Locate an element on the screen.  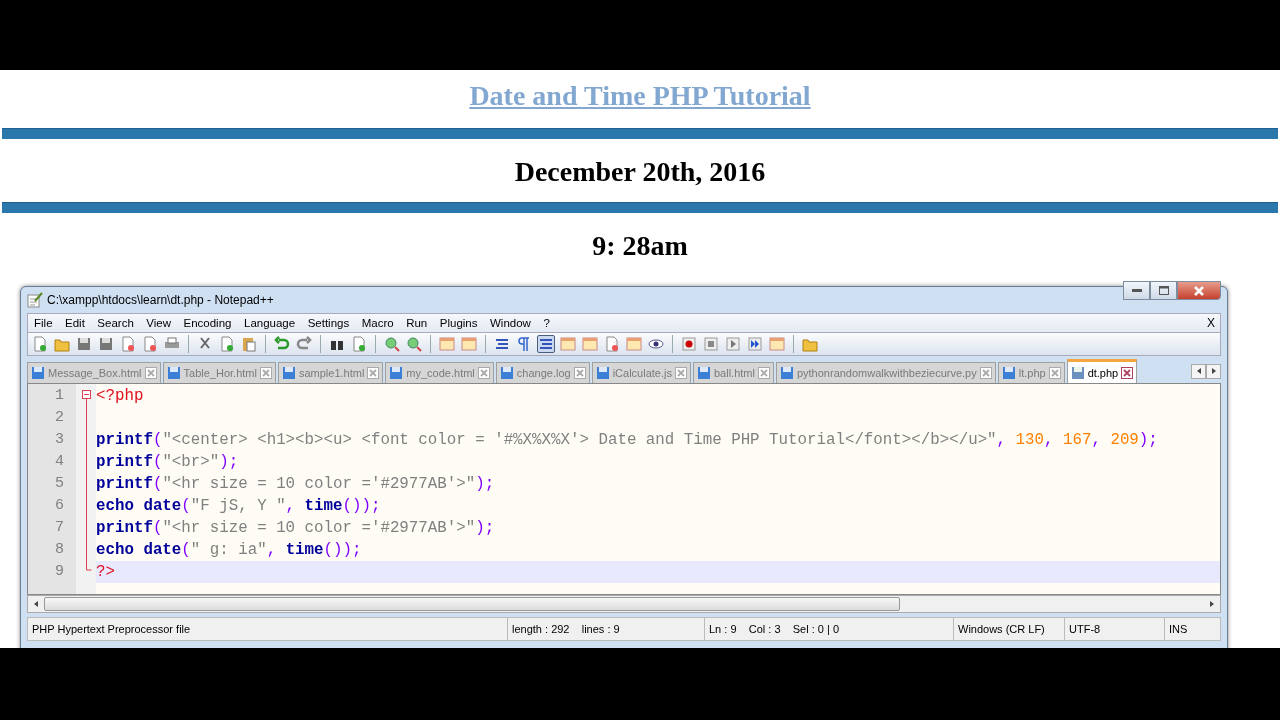
play-icon is located at coordinates (733, 344).